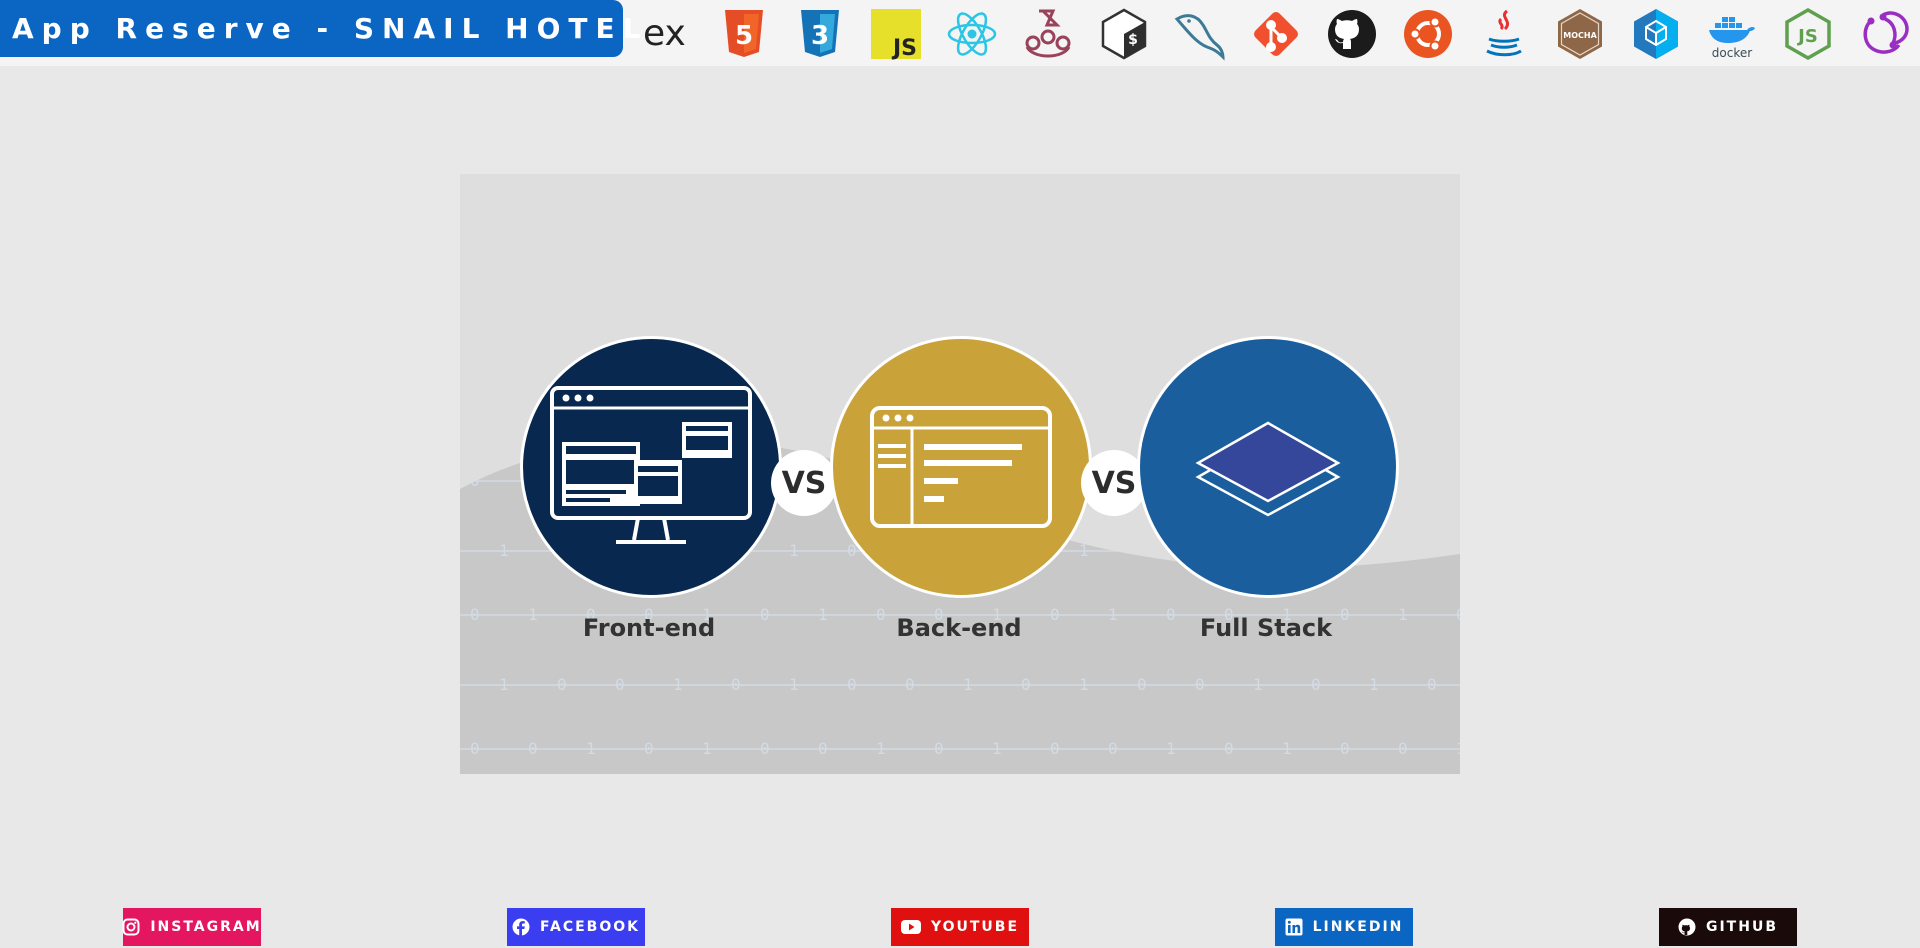 The image size is (1920, 948). Describe the element at coordinates (975, 927) in the screenshot. I see `youtube-label: YOUTUBE` at that location.